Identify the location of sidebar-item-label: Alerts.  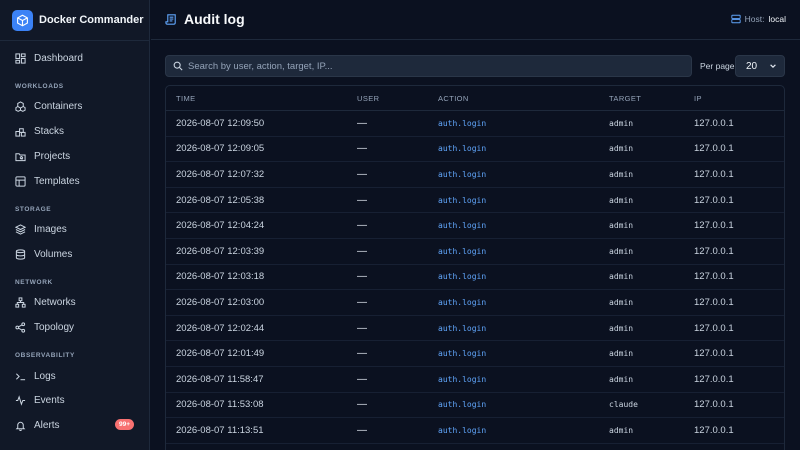
(47, 425).